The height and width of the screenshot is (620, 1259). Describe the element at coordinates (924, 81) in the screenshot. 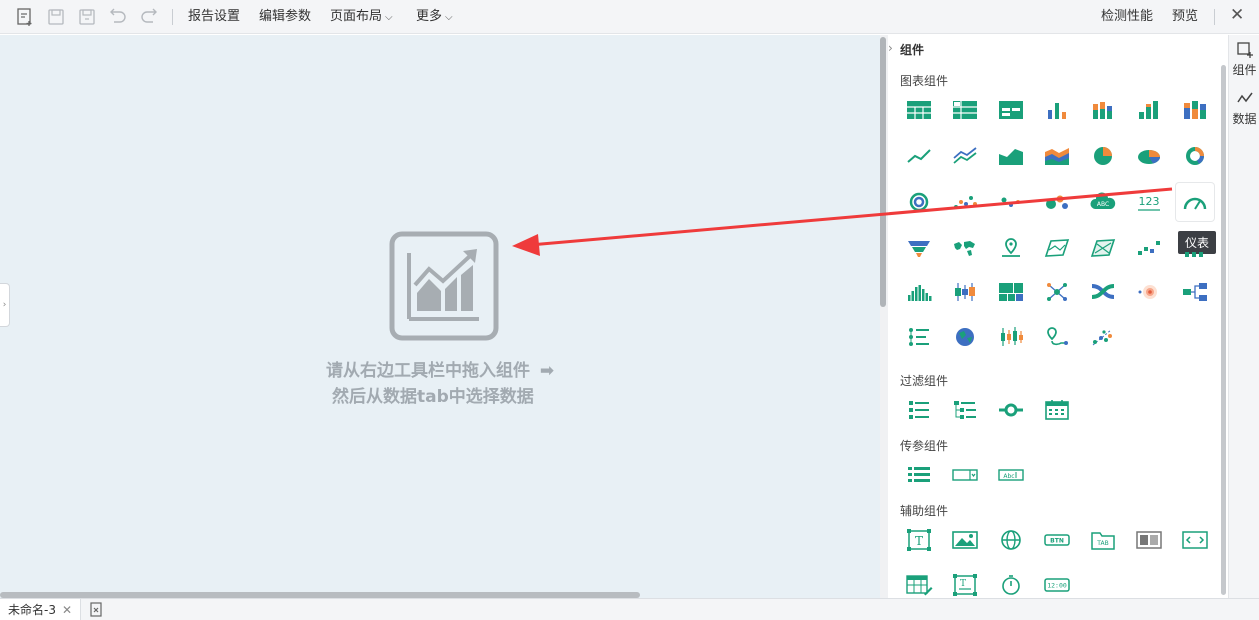

I see `section-chart-components: 图表组件` at that location.